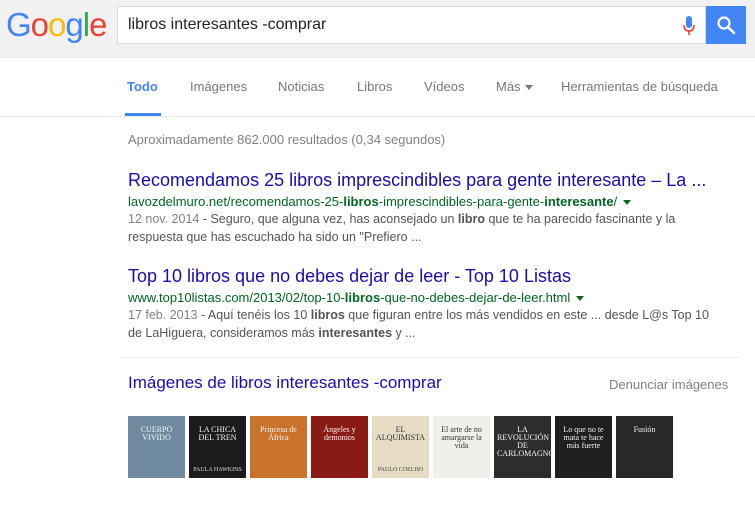 The image size is (755, 508). Describe the element at coordinates (355, 333) in the screenshot. I see `snippet-part: interesantes` at that location.